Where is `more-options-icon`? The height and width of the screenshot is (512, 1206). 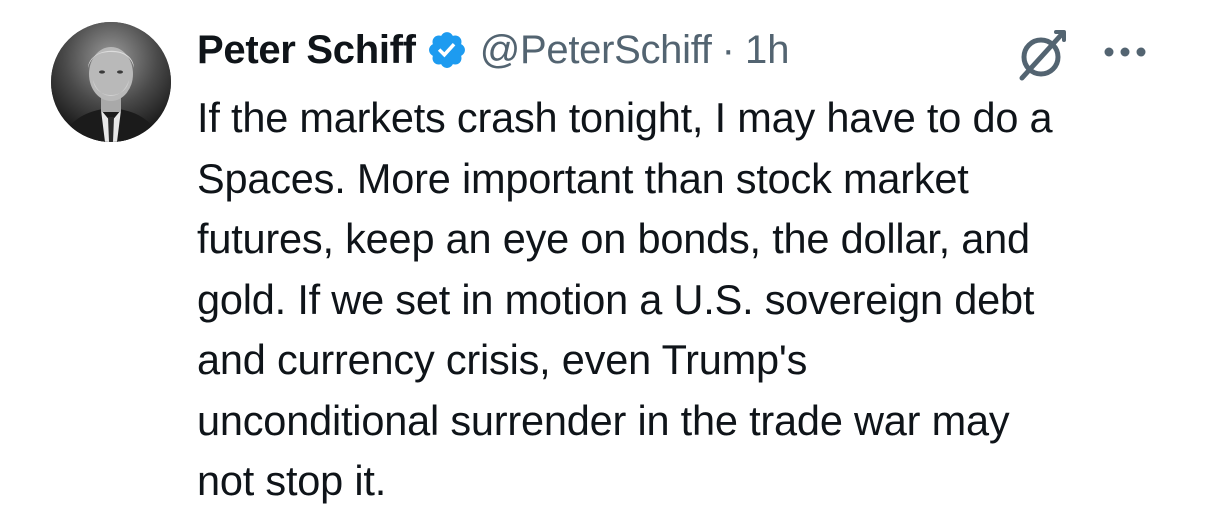
more-options-icon is located at coordinates (1125, 52).